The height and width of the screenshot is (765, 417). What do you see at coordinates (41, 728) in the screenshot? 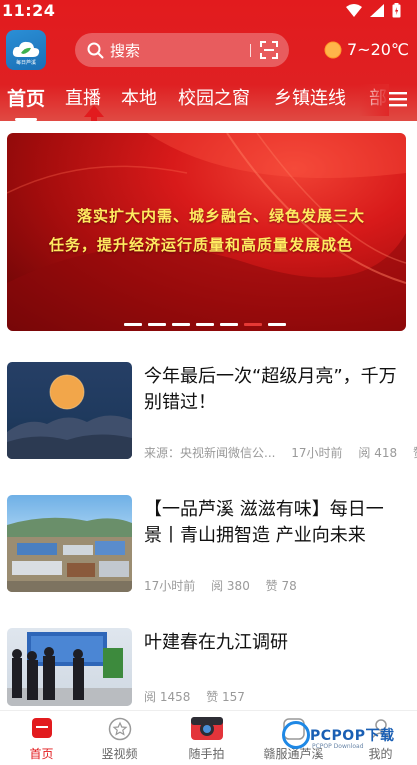
I see `home-icon` at bounding box center [41, 728].